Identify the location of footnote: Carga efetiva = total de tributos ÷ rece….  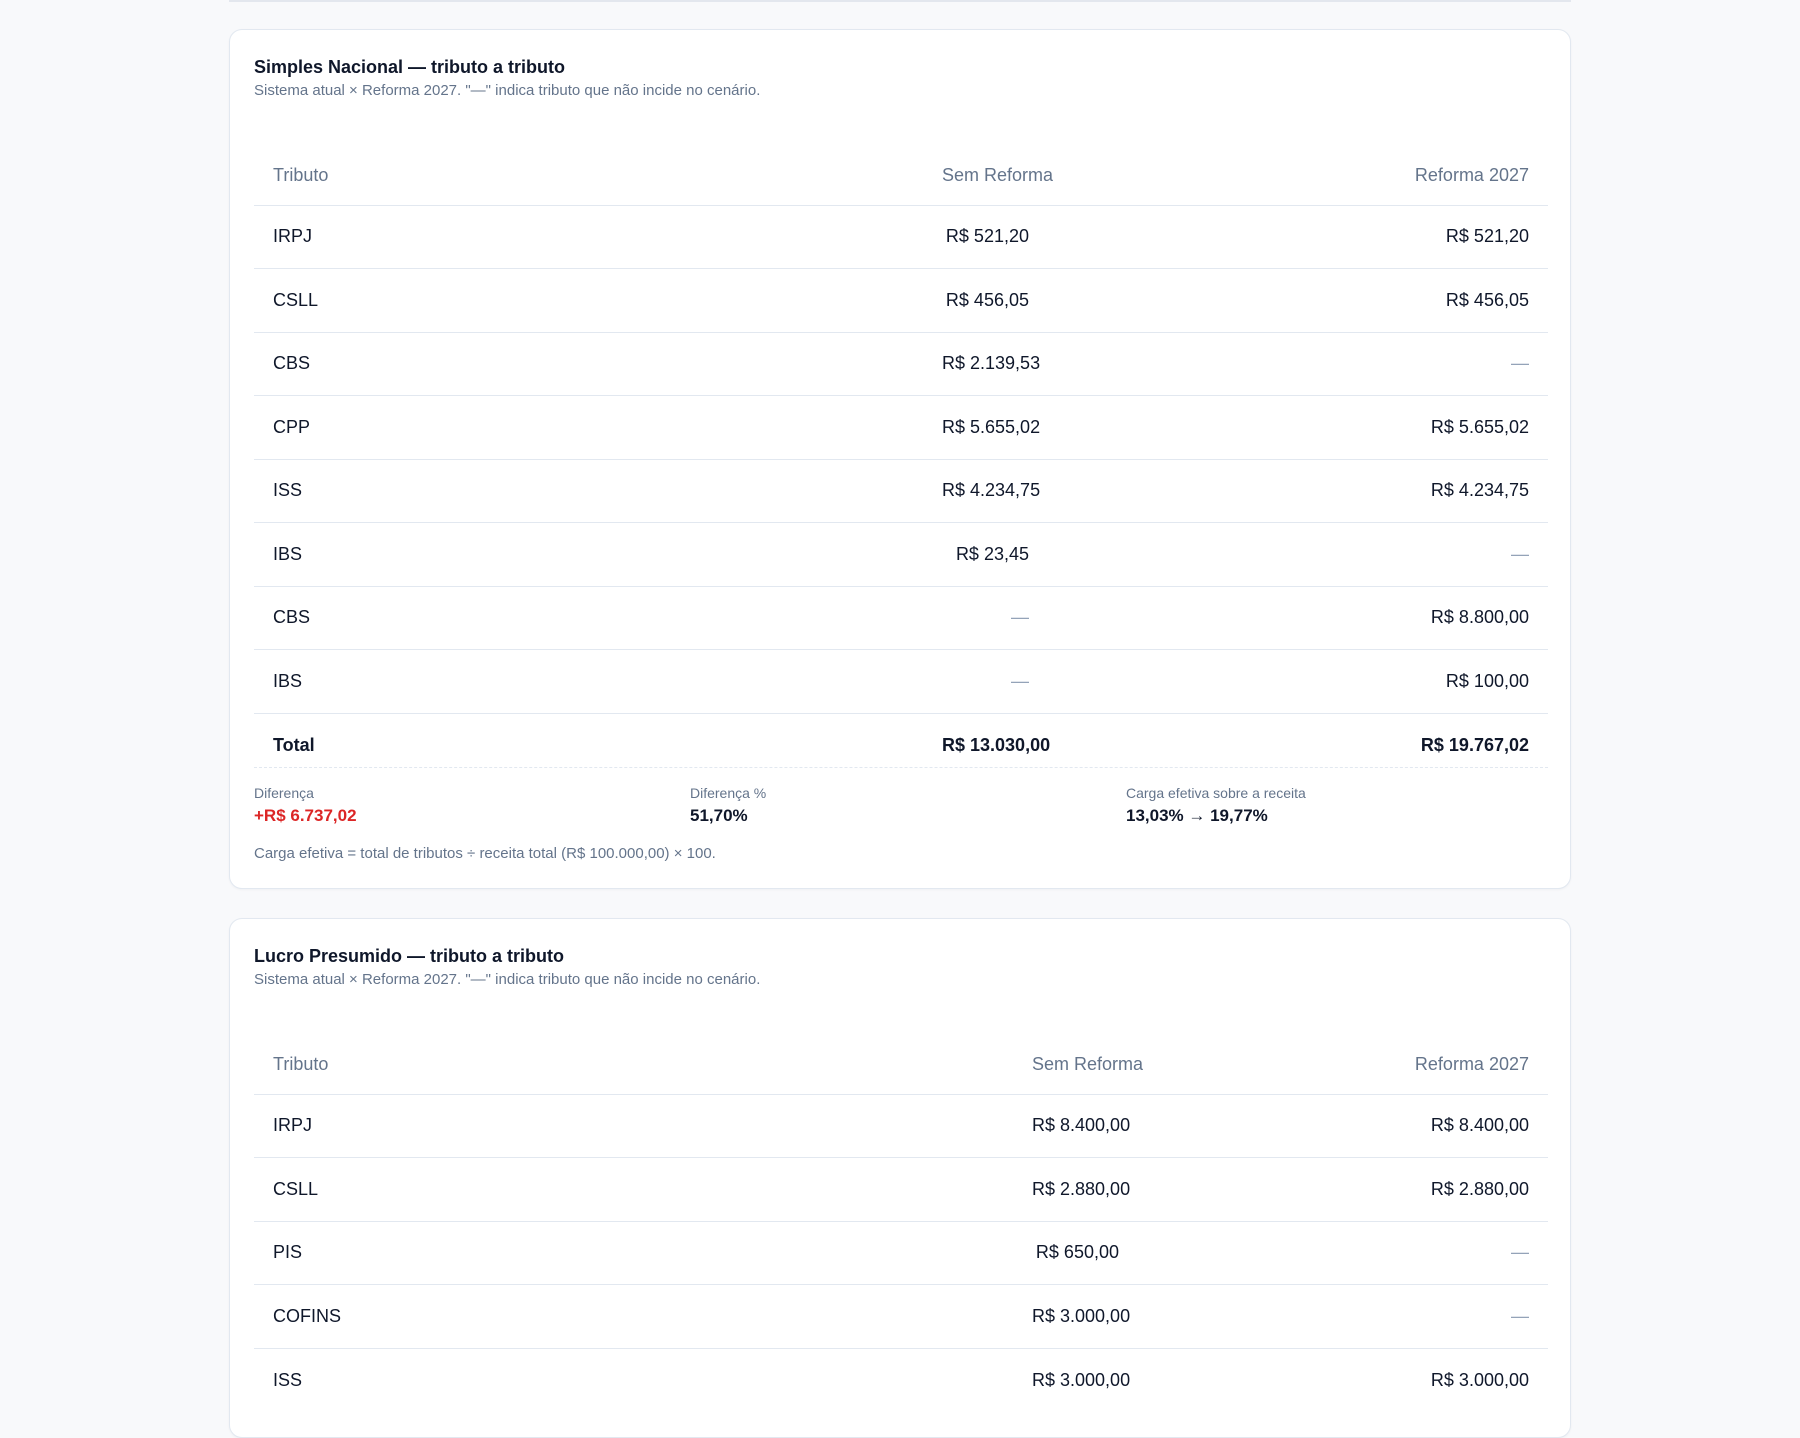
(485, 853).